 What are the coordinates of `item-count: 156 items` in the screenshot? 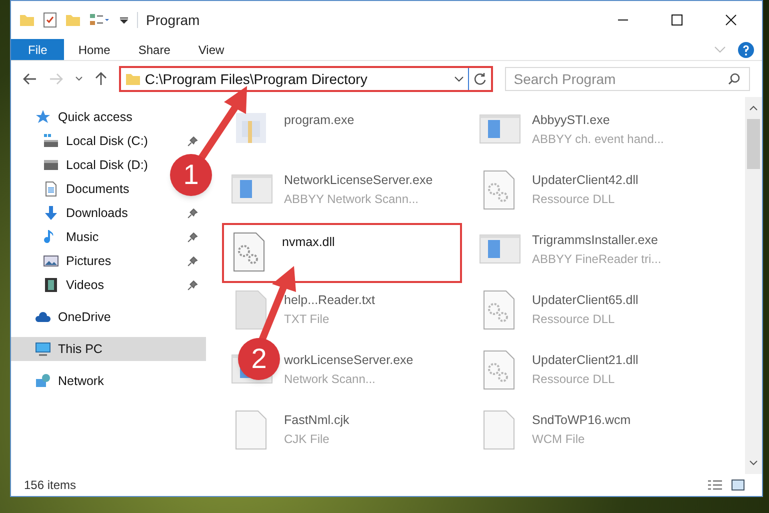 It's located at (50, 485).